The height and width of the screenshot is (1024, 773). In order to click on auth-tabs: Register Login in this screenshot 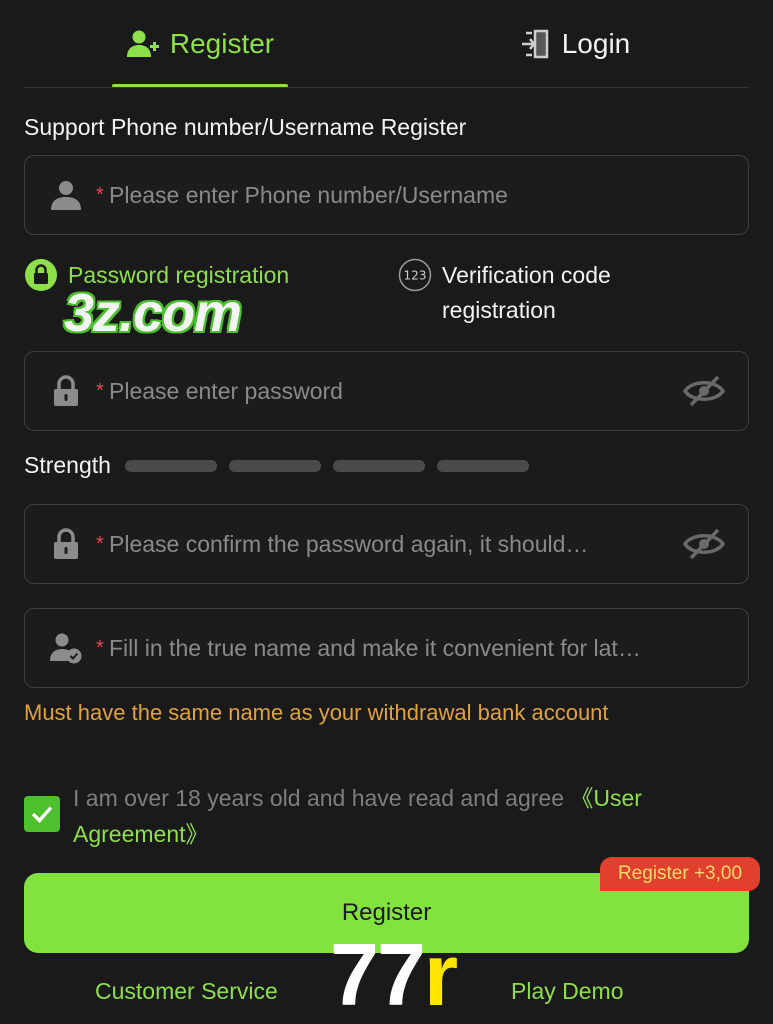, I will do `click(386, 44)`.